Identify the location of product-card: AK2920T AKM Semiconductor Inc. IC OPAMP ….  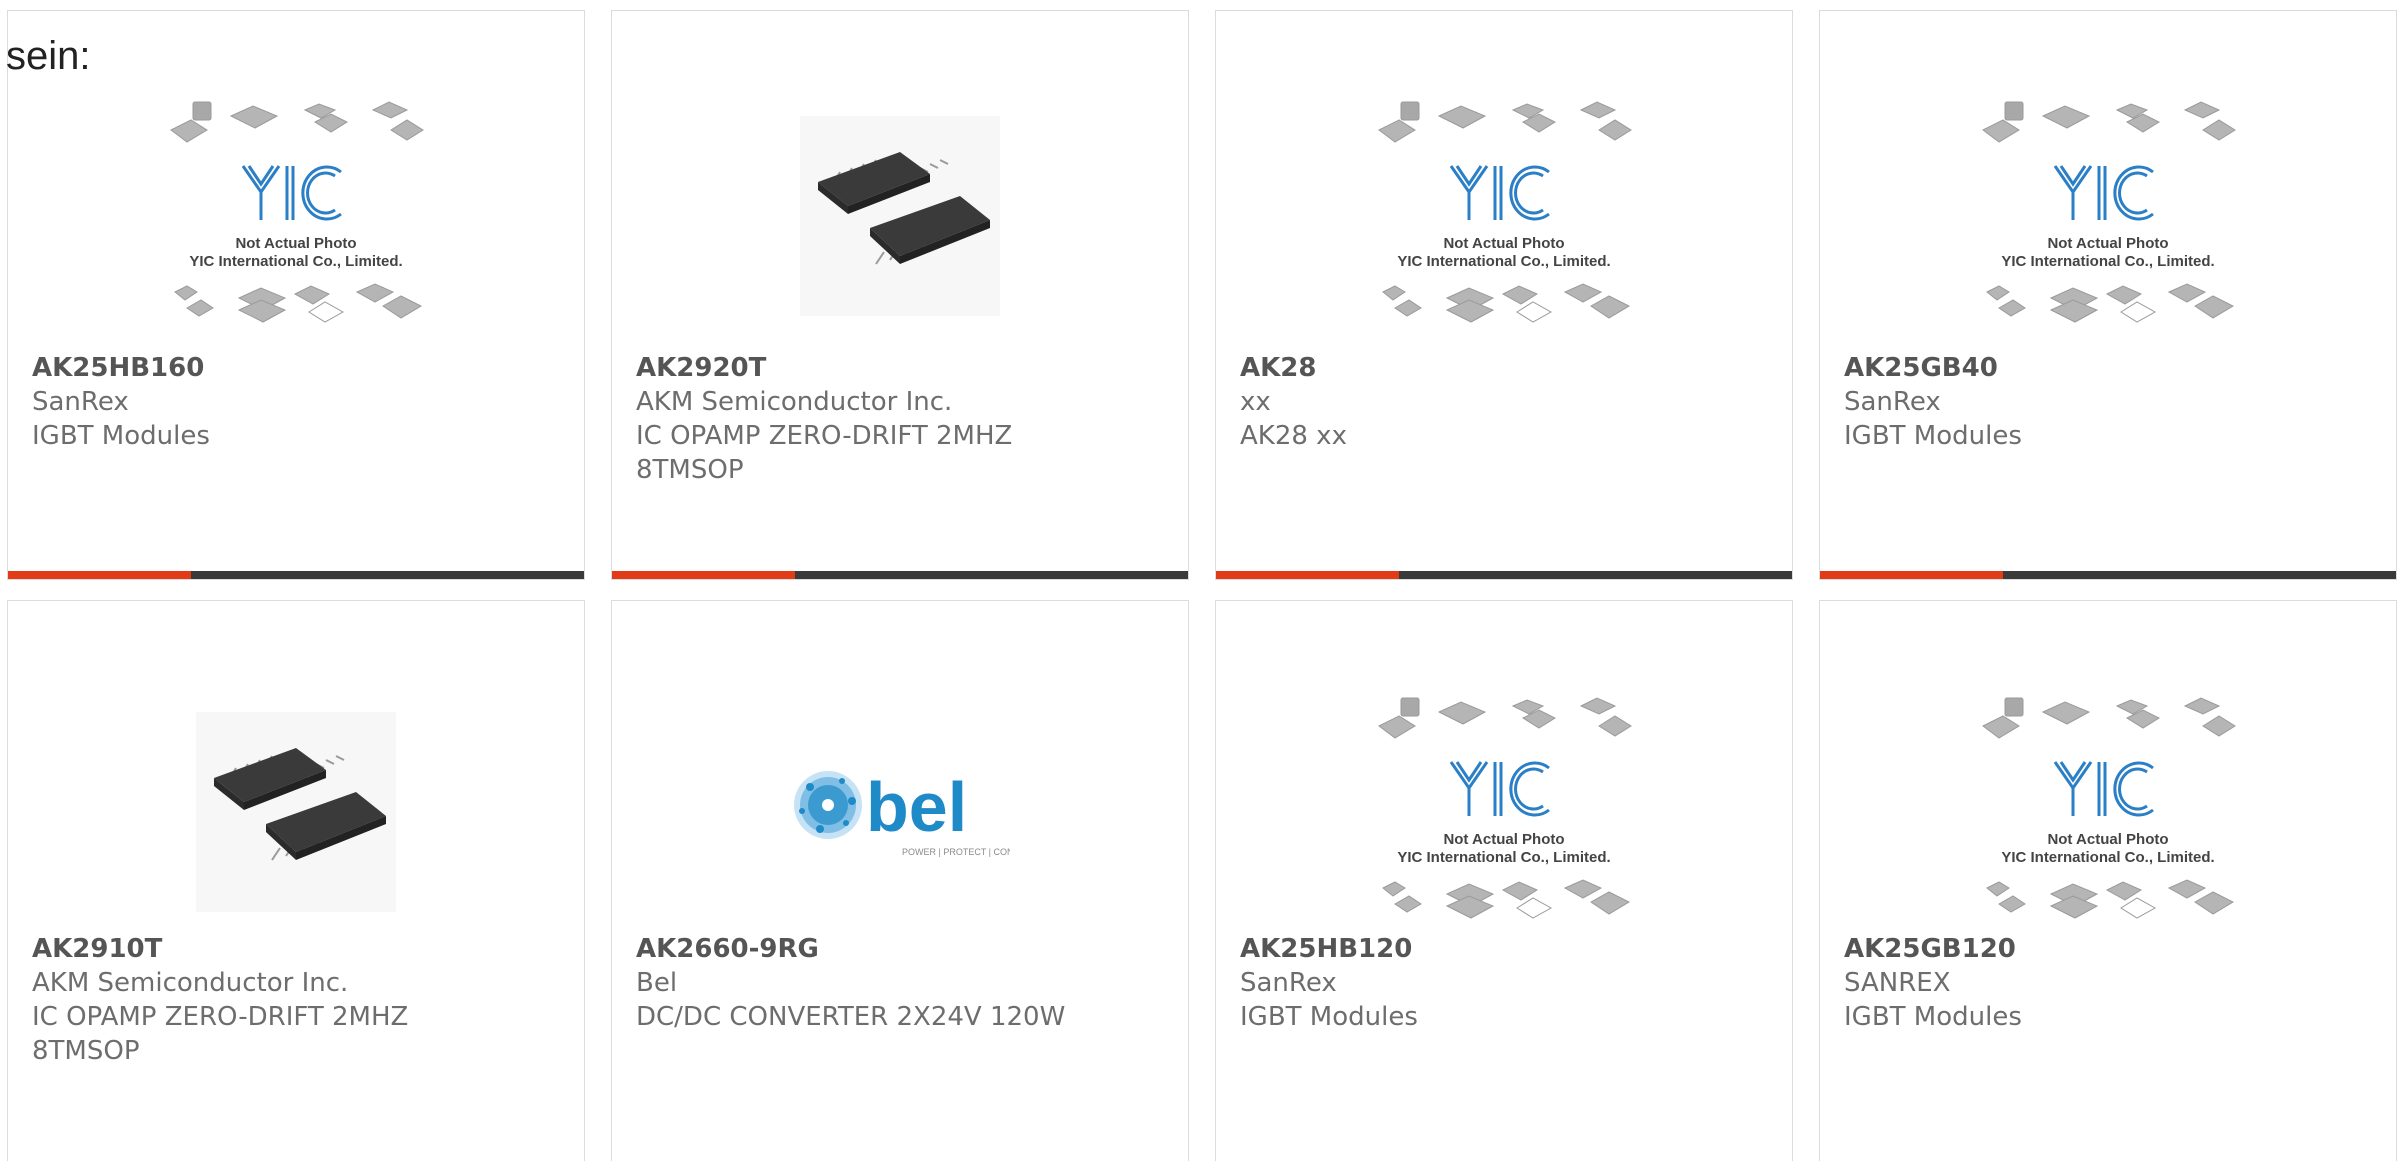
(900, 295).